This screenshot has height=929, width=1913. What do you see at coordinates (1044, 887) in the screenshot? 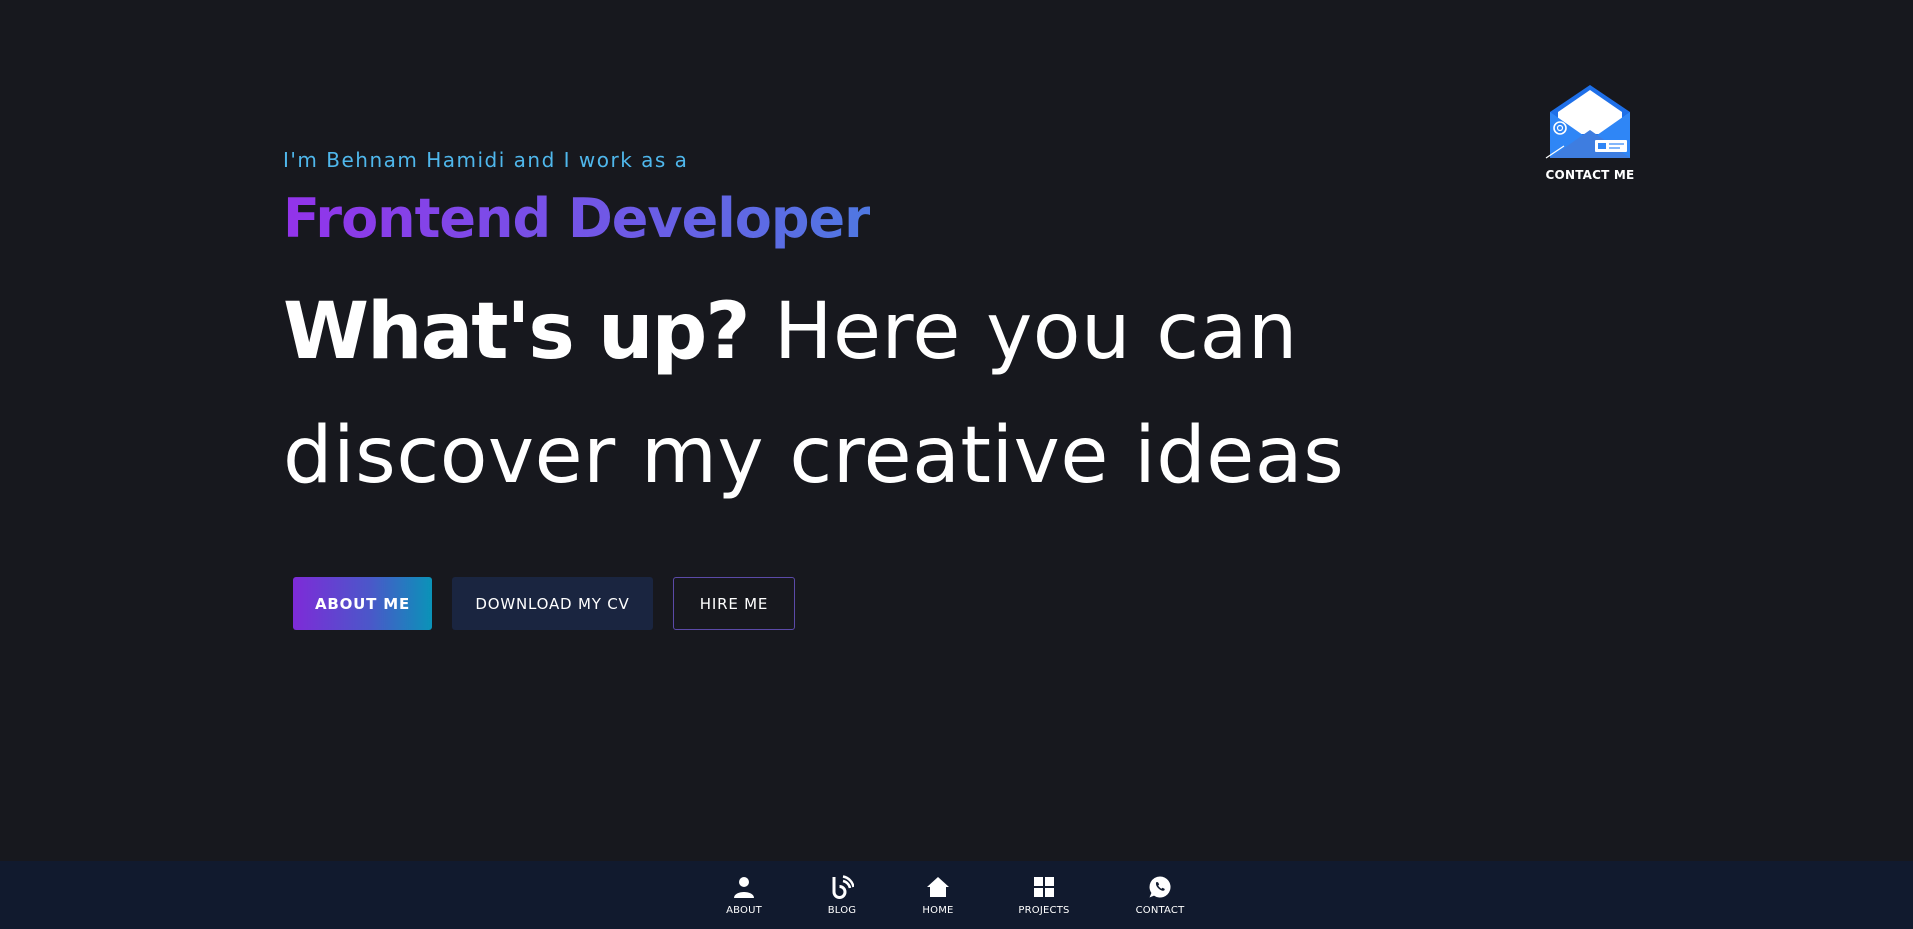
I see `grid-icon` at bounding box center [1044, 887].